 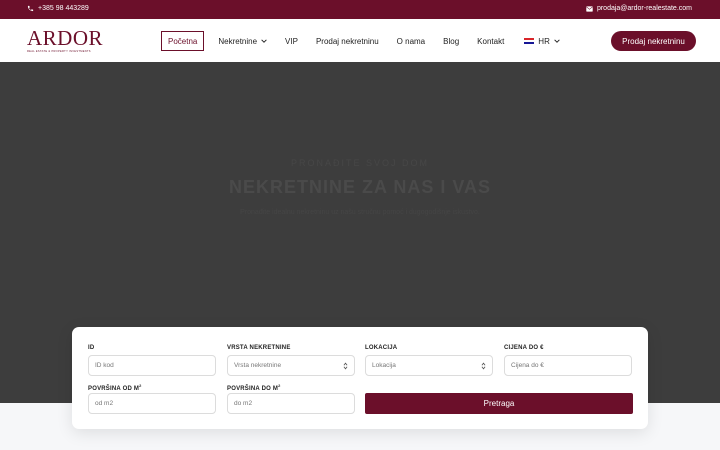 What do you see at coordinates (291, 403) in the screenshot?
I see `area-to-input` at bounding box center [291, 403].